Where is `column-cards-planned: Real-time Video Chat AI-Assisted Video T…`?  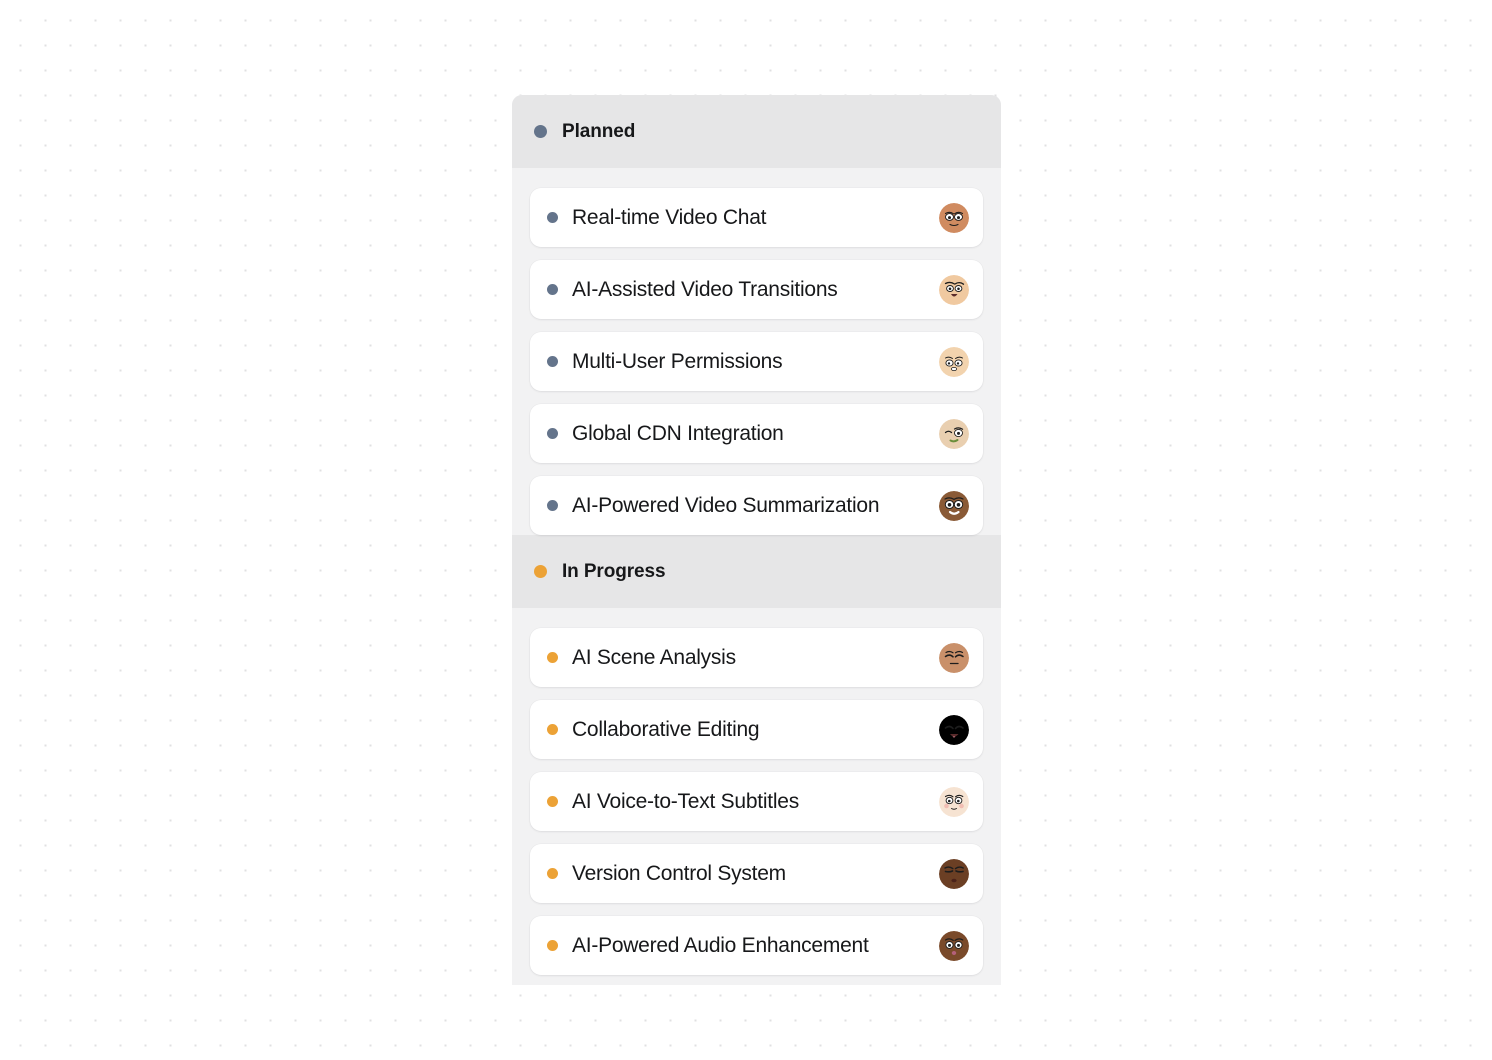
column-cards-planned: Real-time Video Chat AI-Assisted Video T… is located at coordinates (756, 351).